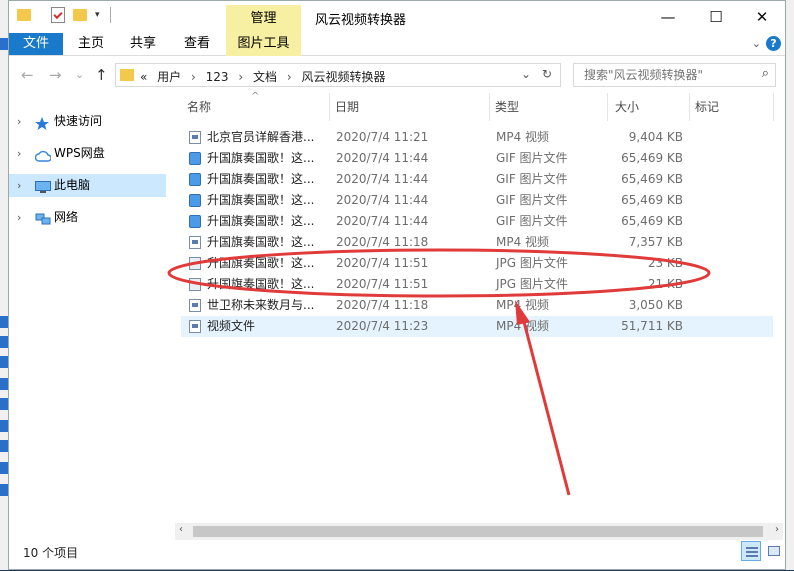 The image size is (794, 571). What do you see at coordinates (55, 75) in the screenshot?
I see `forward-button: →` at bounding box center [55, 75].